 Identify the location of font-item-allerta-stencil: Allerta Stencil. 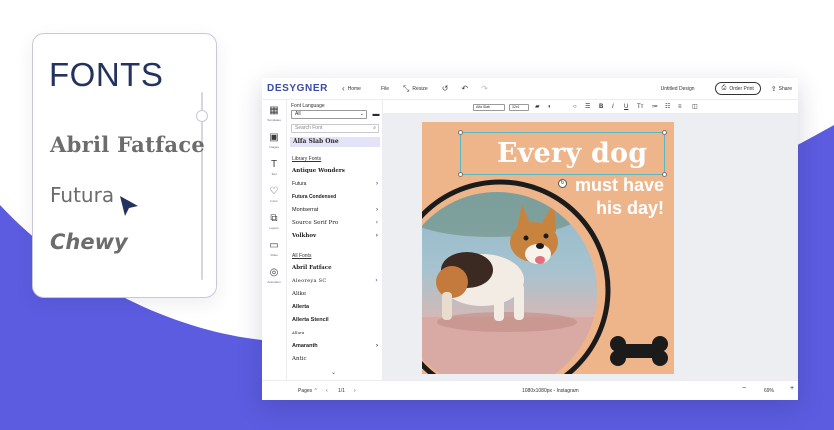
(335, 320).